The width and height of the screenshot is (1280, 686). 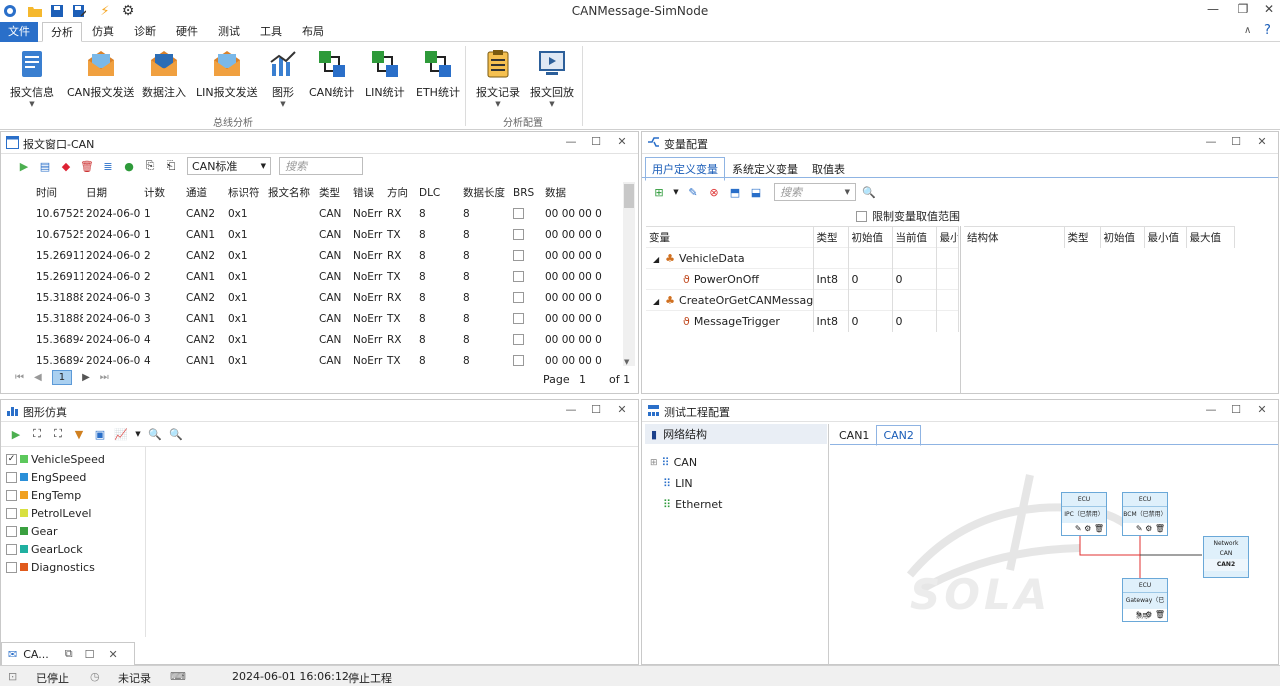 What do you see at coordinates (32, 78) in the screenshot?
I see `ribbon-message-info-button: 报文信息 ▼` at bounding box center [32, 78].